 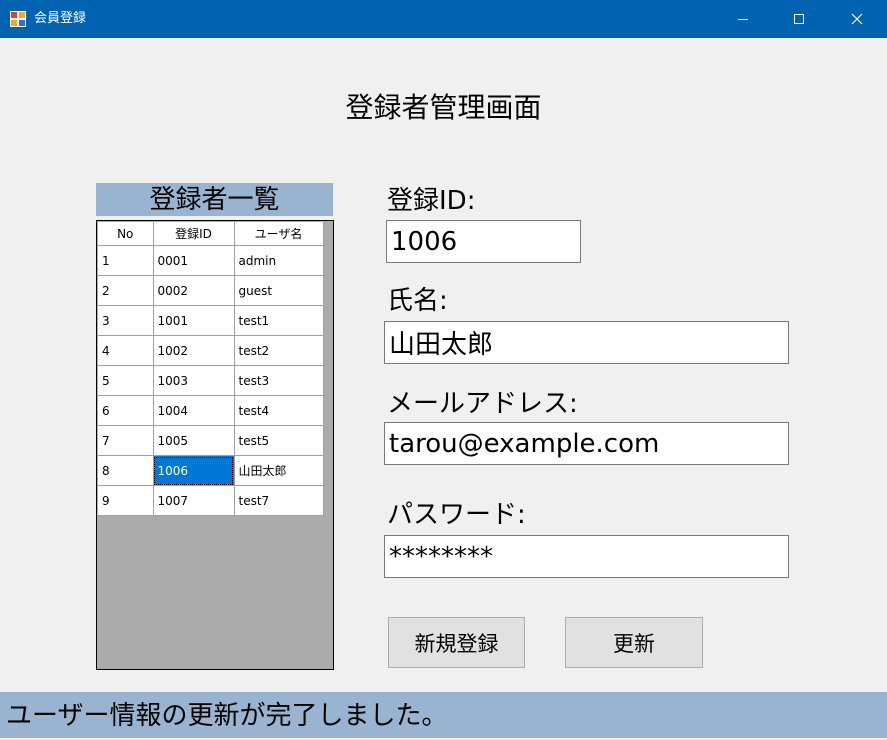 I want to click on table-row: 8 1006 山田太郎, so click(x=211, y=470).